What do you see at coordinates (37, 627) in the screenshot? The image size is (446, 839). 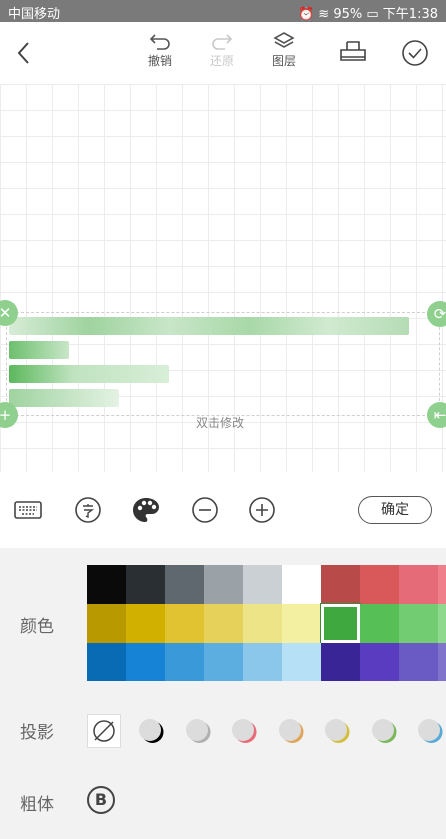 I see `color-label: 颜色` at bounding box center [37, 627].